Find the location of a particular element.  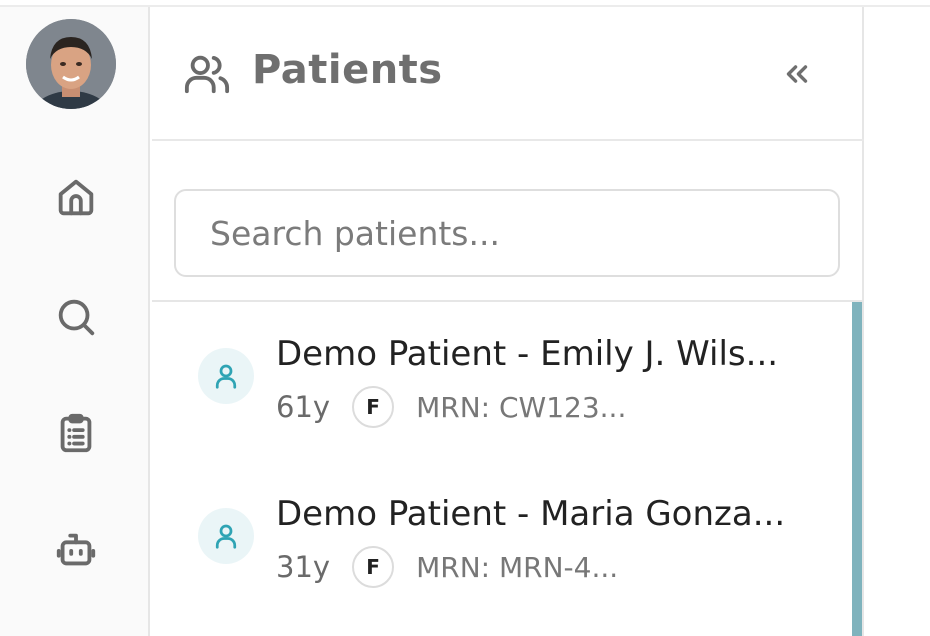

avatar is located at coordinates (71, 64).